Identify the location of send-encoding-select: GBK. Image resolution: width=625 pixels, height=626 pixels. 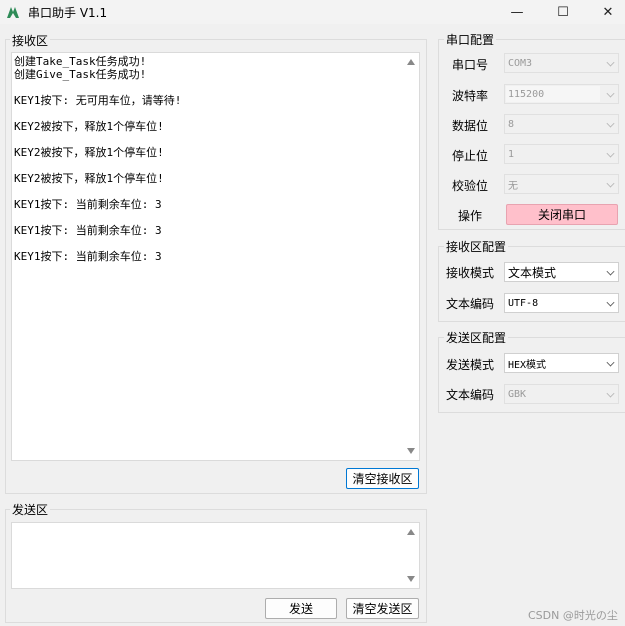
(561, 394).